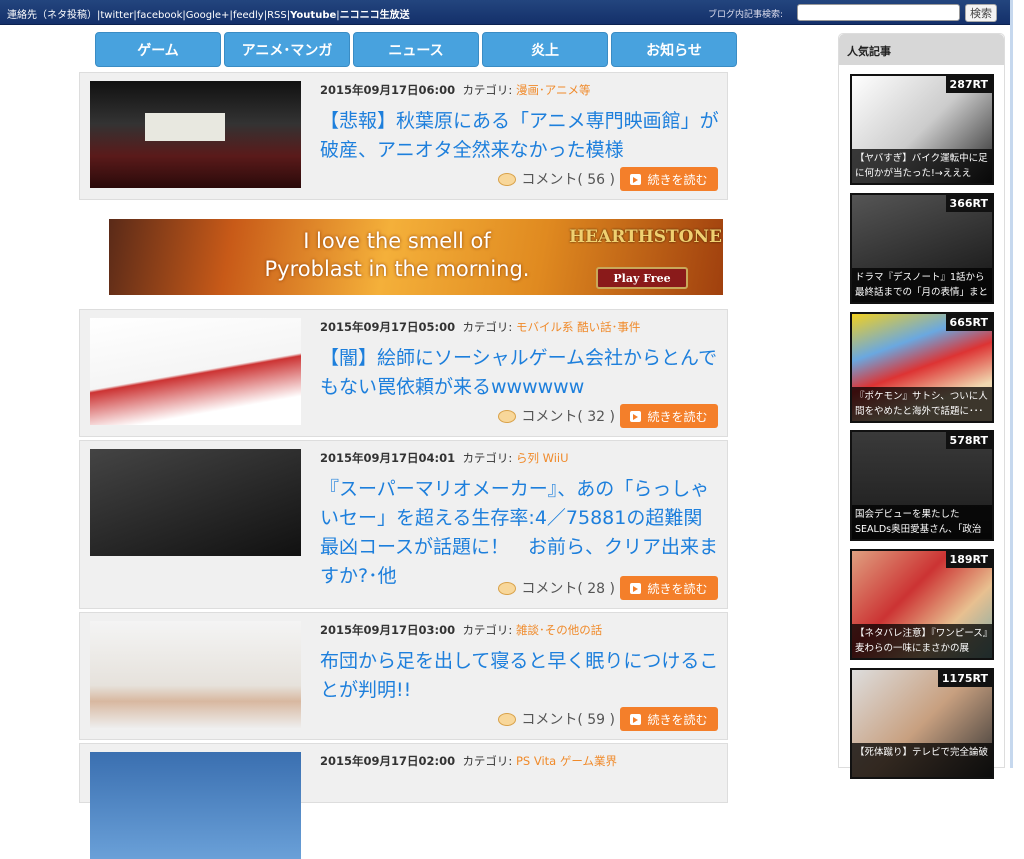 The image size is (1024, 859). What do you see at coordinates (520, 373) in the screenshot?
I see `article-title: 【闇】絵師にソーシャルゲーム会社からとんでもない罠依頼が来るwwwwww` at bounding box center [520, 373].